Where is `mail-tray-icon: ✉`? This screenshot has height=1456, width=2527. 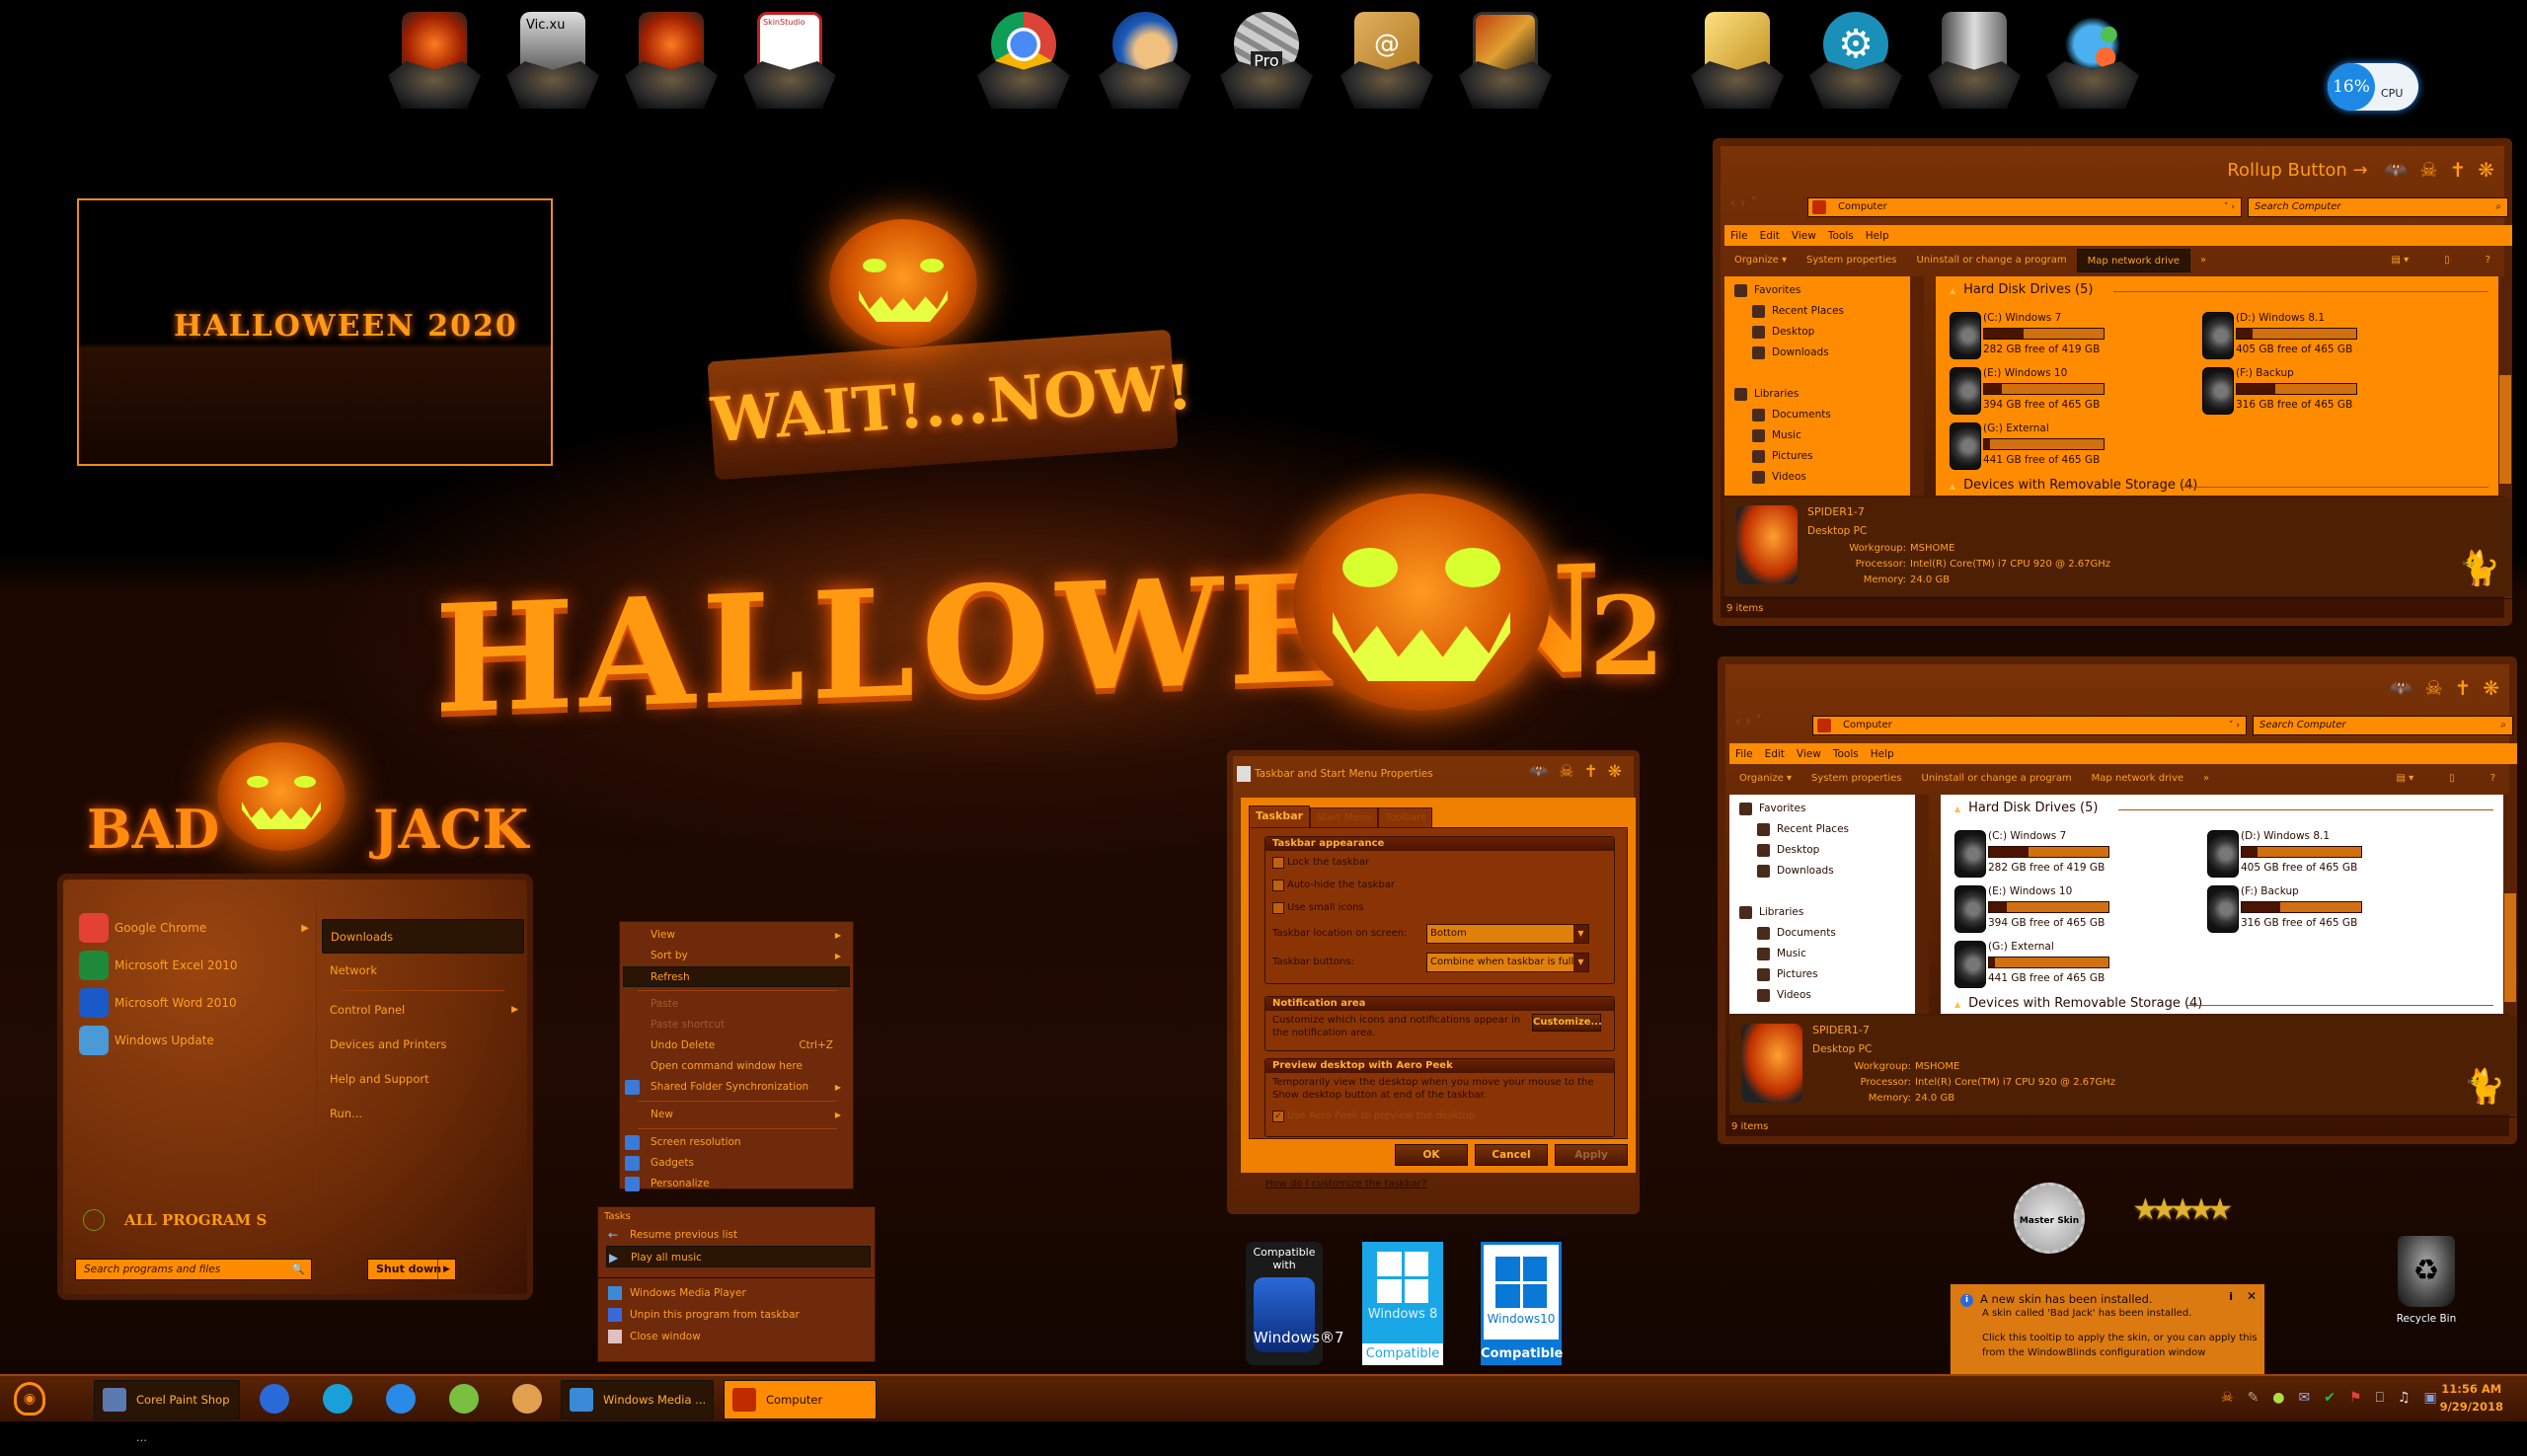
mail-tray-icon: ✉ is located at coordinates (2305, 1398).